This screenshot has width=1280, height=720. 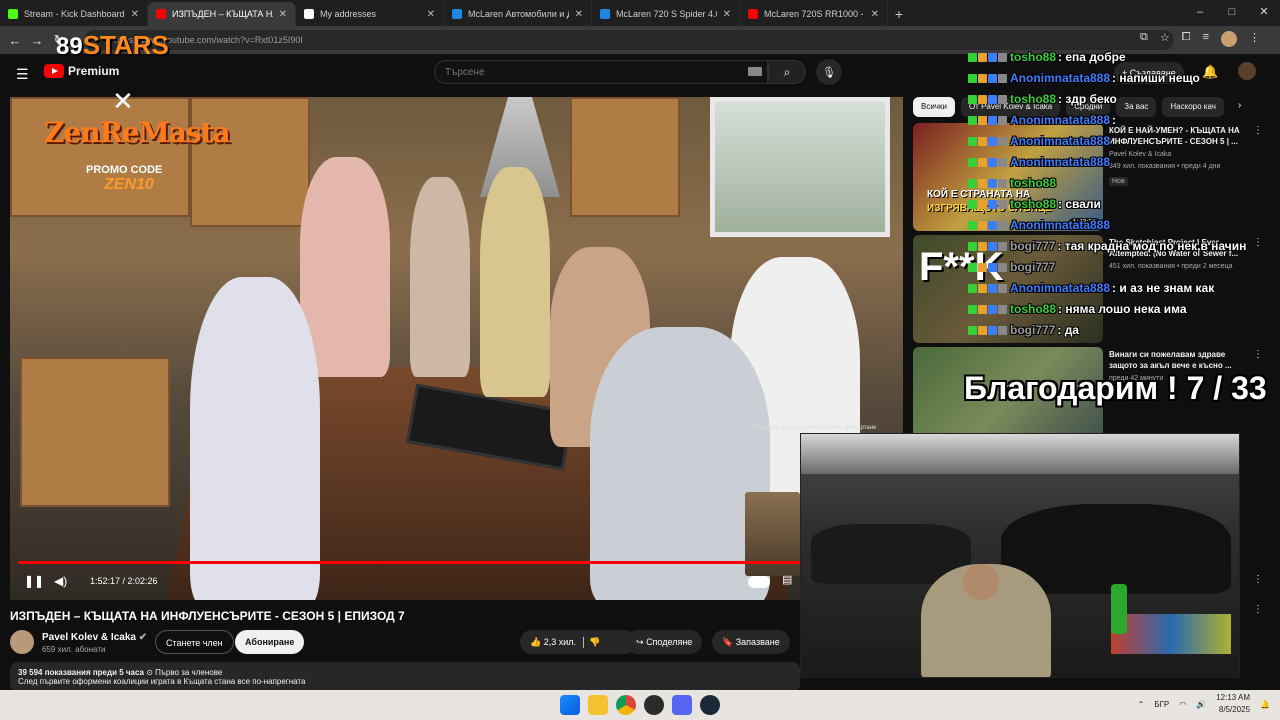 I want to click on search-input, so click(x=601, y=72).